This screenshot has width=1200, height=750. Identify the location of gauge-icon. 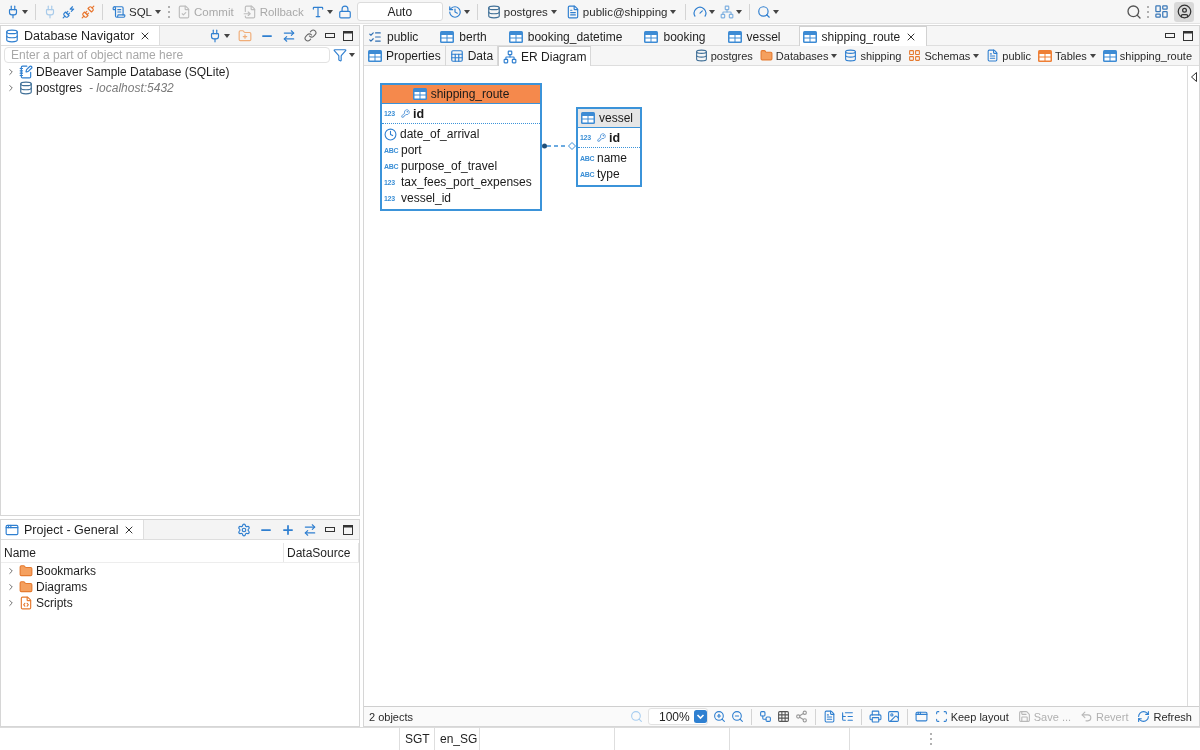
(700, 11).